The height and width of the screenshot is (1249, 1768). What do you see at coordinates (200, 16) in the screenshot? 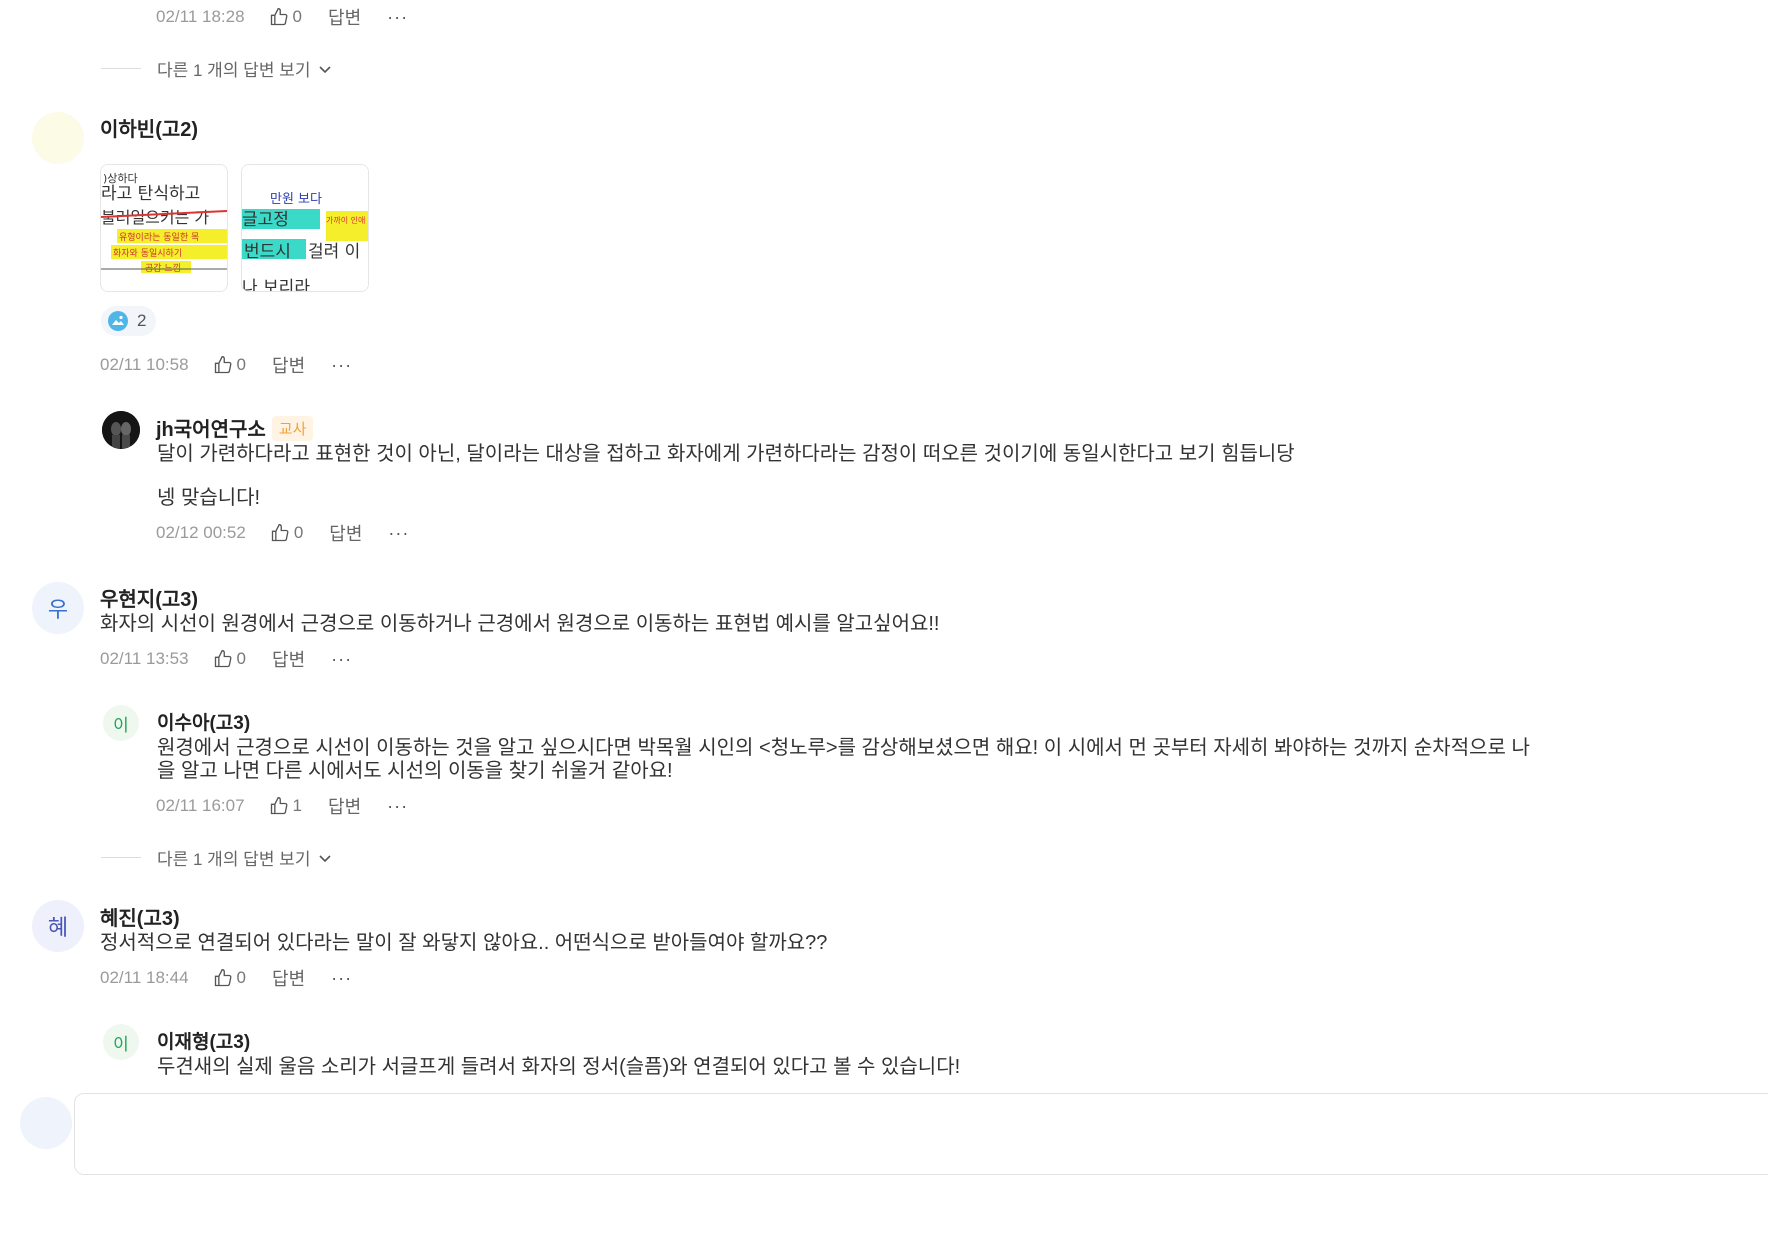
I see `timestamp: 02/11 18:28` at bounding box center [200, 16].